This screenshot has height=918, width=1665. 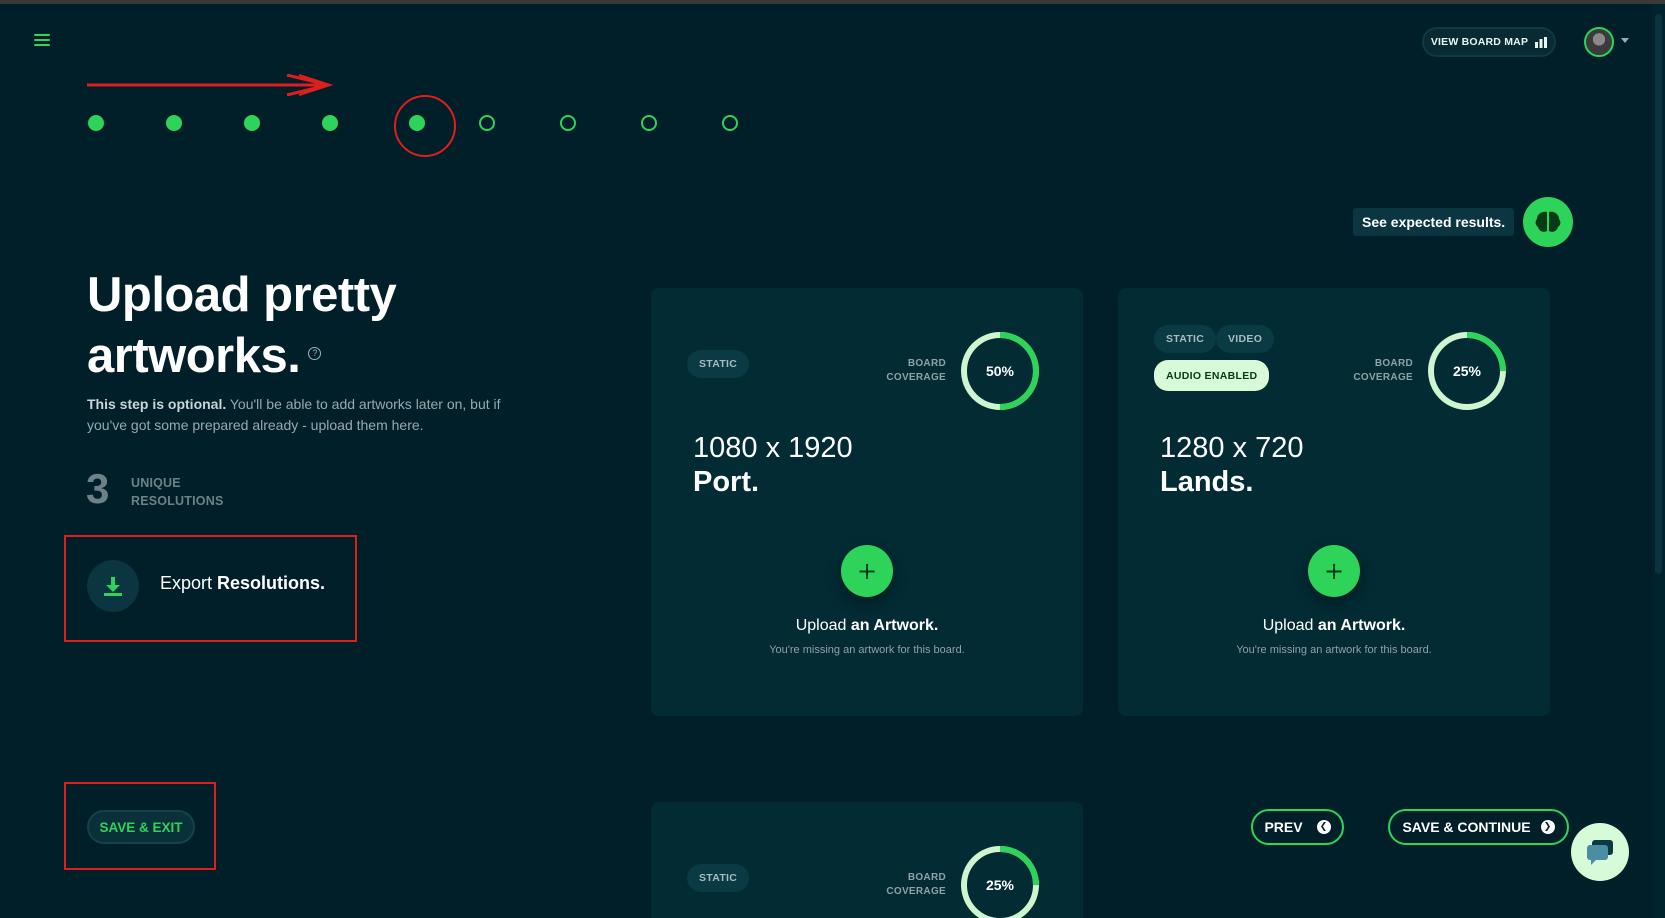 What do you see at coordinates (194, 356) in the screenshot?
I see `page-title-line-2: artworks.` at bounding box center [194, 356].